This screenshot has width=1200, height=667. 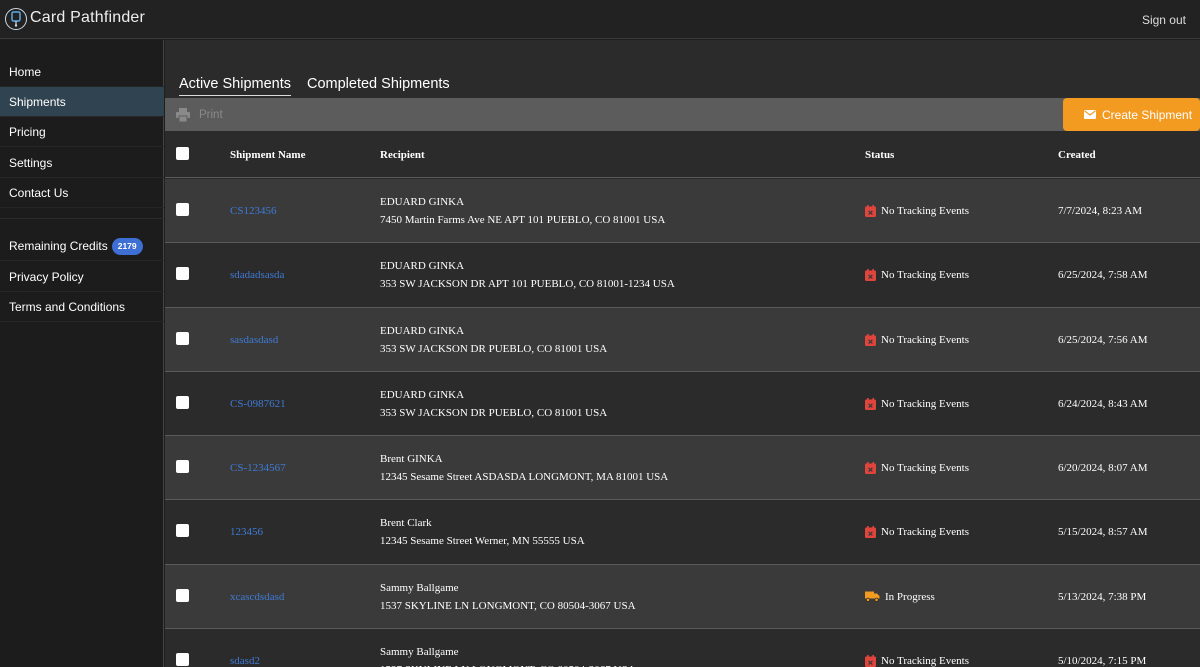 What do you see at coordinates (1077, 155) in the screenshot?
I see `column-header-created: Created` at bounding box center [1077, 155].